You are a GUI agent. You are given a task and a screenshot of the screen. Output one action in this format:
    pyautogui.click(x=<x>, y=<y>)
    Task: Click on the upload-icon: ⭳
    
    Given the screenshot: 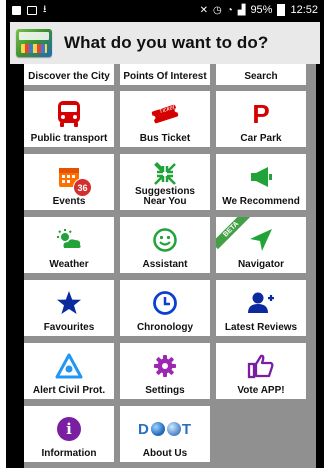 What is the action you would take?
    pyautogui.click(x=45, y=9)
    